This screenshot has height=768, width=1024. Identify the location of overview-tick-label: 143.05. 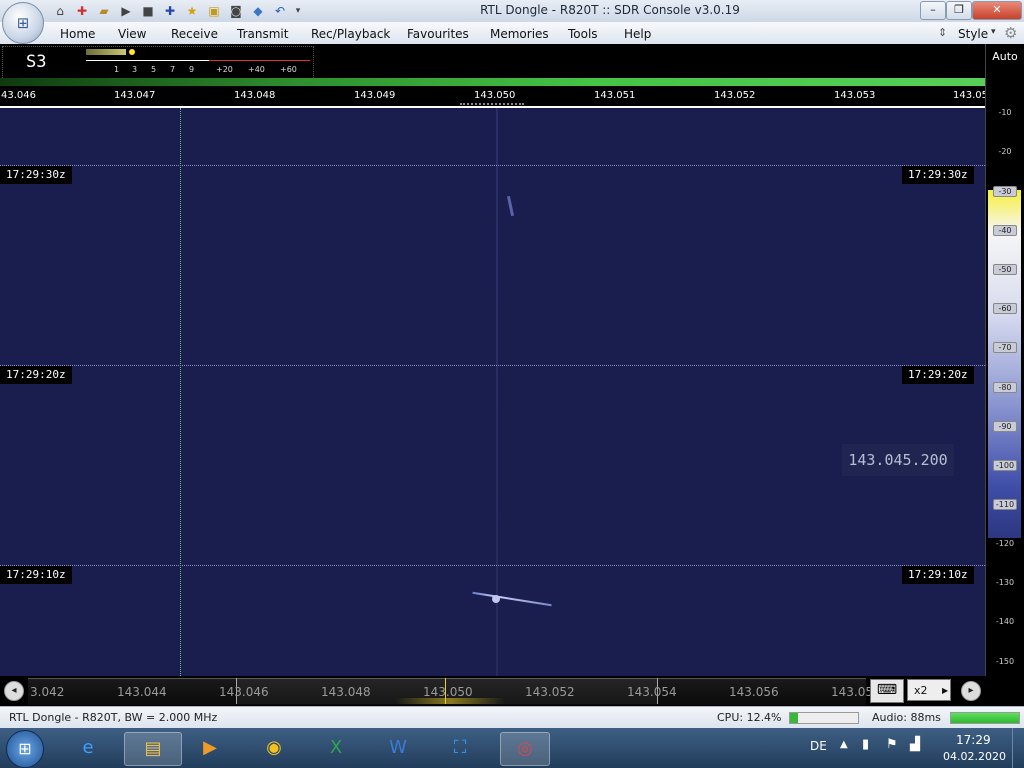
(852, 692).